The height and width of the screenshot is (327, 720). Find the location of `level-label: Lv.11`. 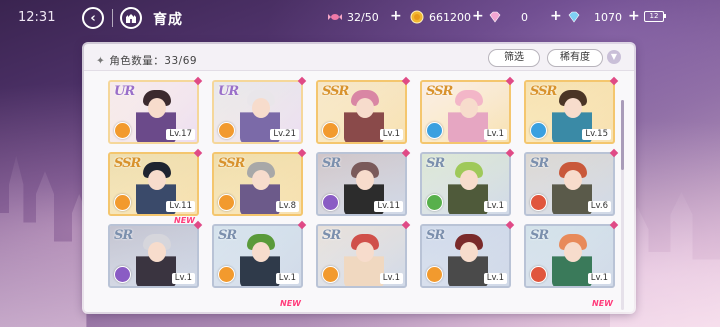

level-label: Lv.11 is located at coordinates (388, 206).